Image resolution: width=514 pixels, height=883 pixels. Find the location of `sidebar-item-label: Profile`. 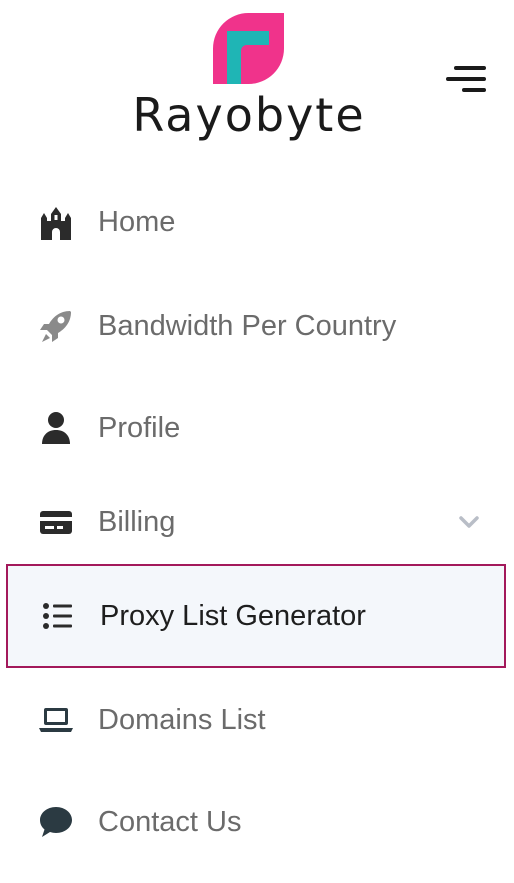

sidebar-item-label: Profile is located at coordinates (139, 427).